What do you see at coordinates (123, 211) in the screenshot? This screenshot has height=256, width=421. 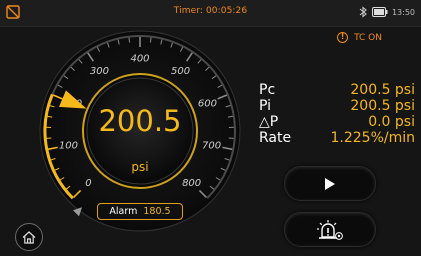 I see `alarm-label: Alarm` at bounding box center [123, 211].